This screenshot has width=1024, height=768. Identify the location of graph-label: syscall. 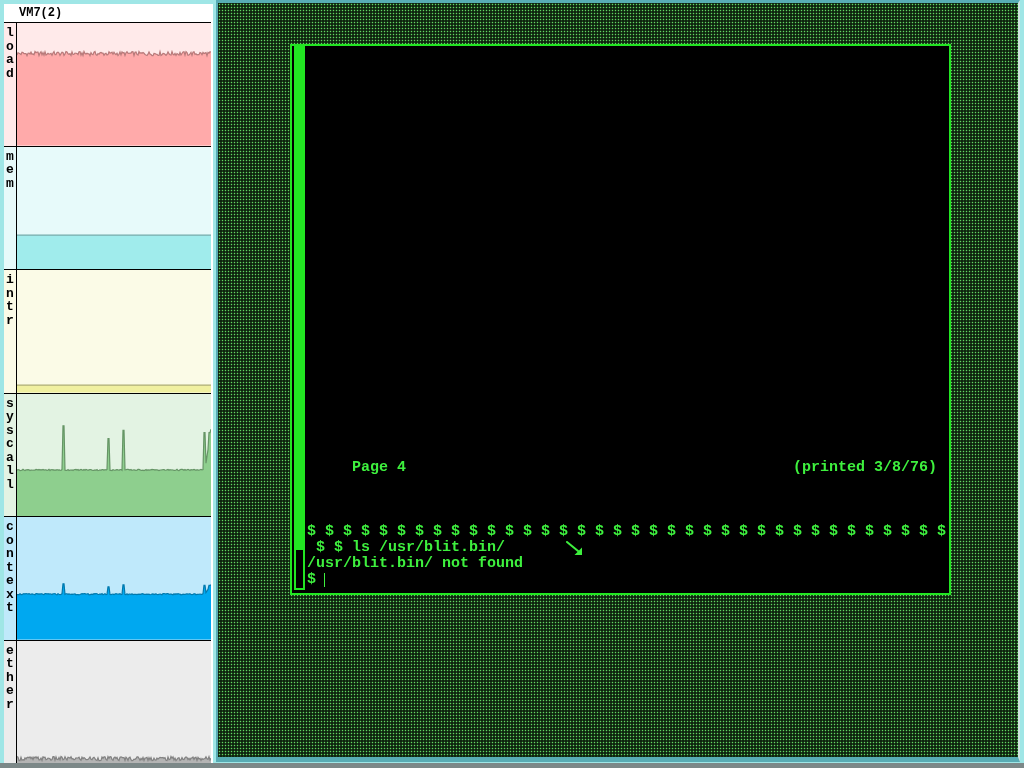
(10, 443).